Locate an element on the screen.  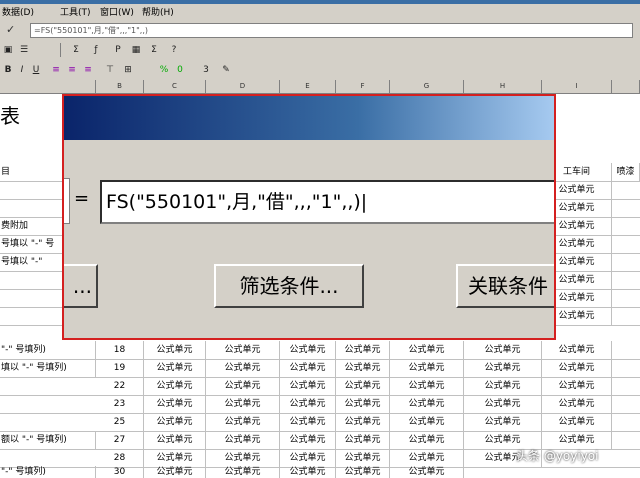
help-pointer-icon: ? is located at coordinates (174, 50).